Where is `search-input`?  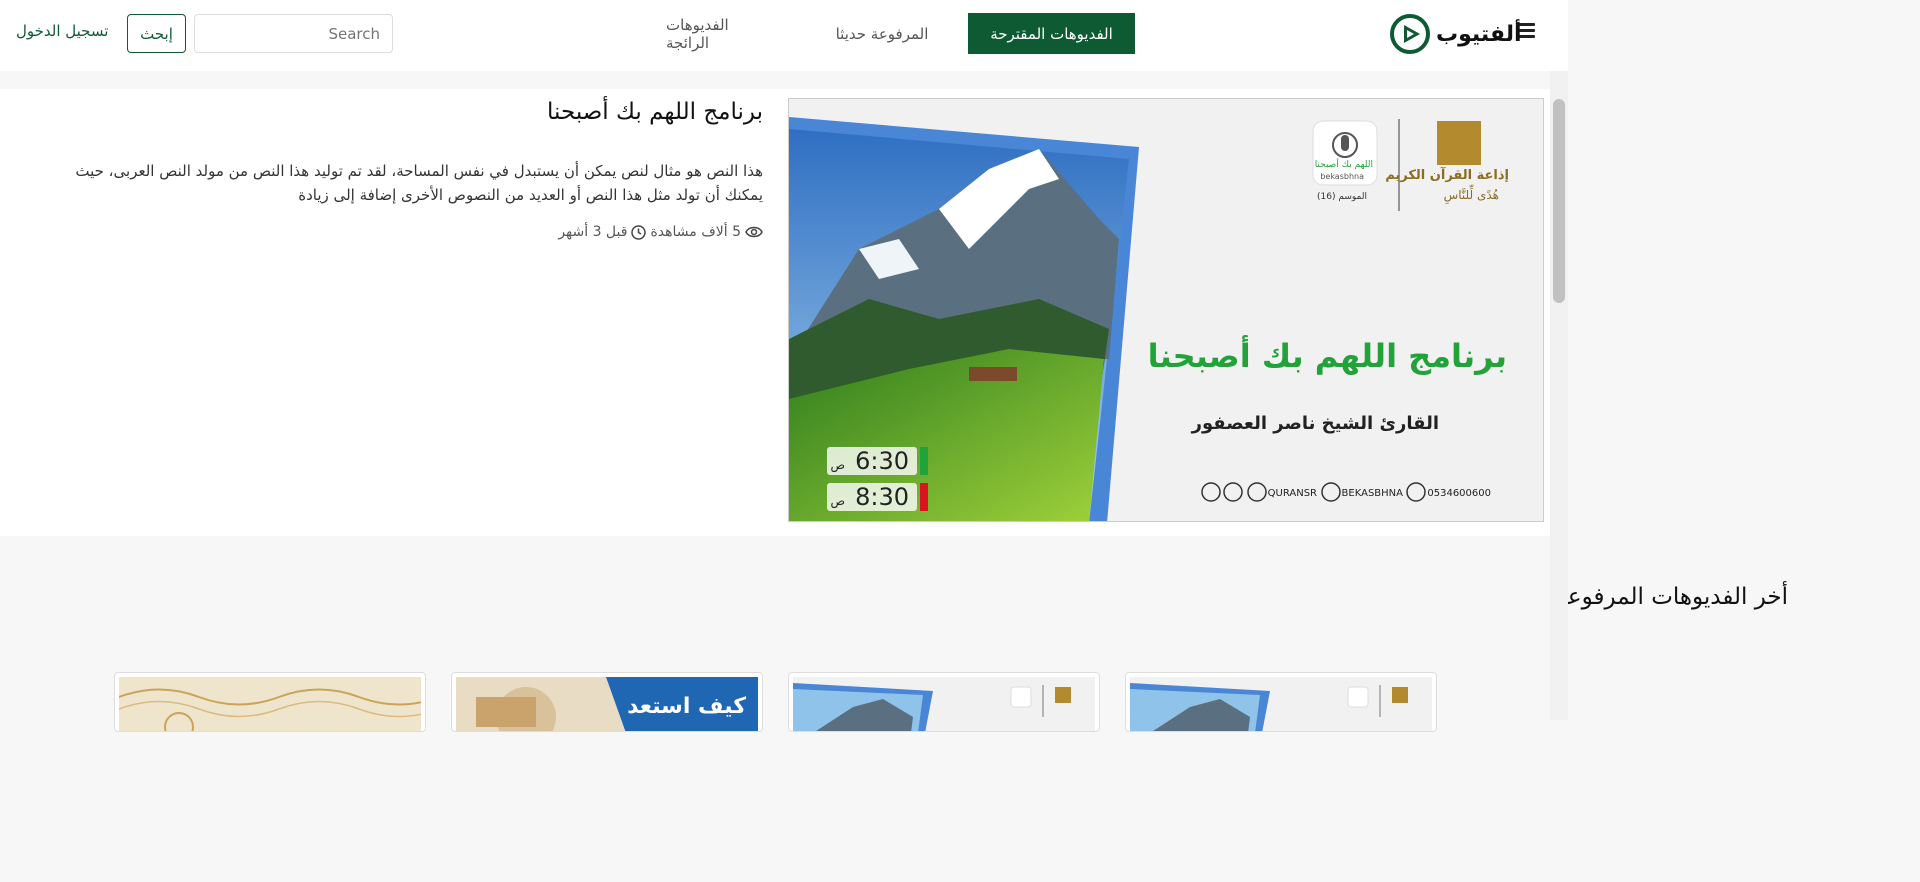
search-input is located at coordinates (293, 33).